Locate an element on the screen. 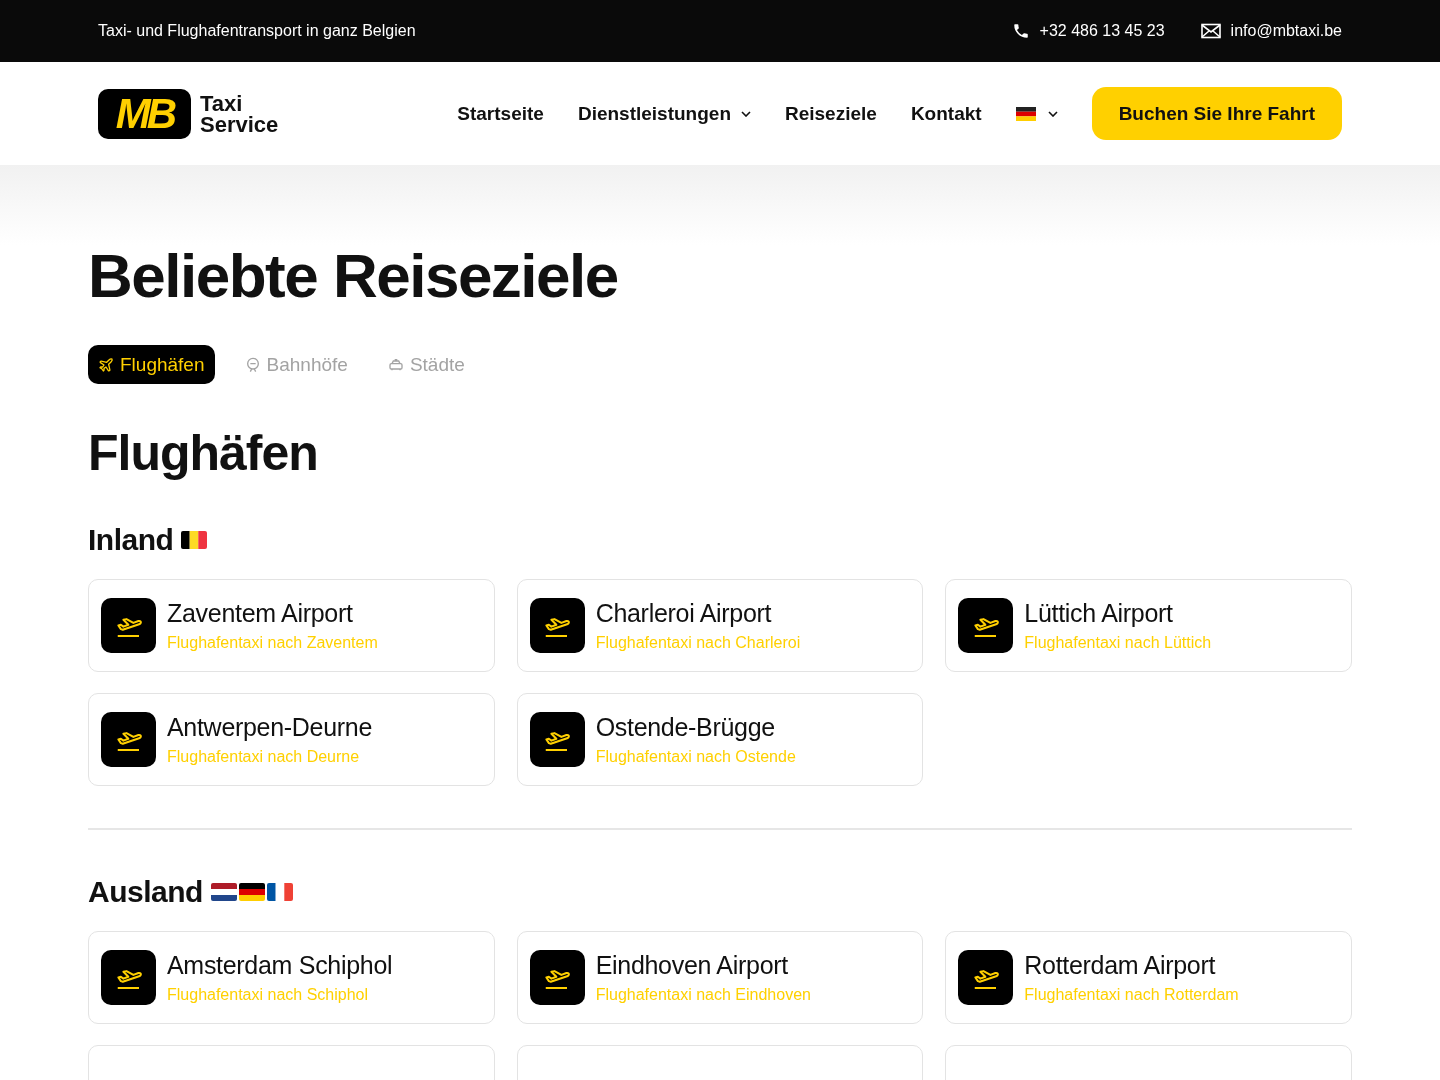  plane-icon is located at coordinates (106, 364).